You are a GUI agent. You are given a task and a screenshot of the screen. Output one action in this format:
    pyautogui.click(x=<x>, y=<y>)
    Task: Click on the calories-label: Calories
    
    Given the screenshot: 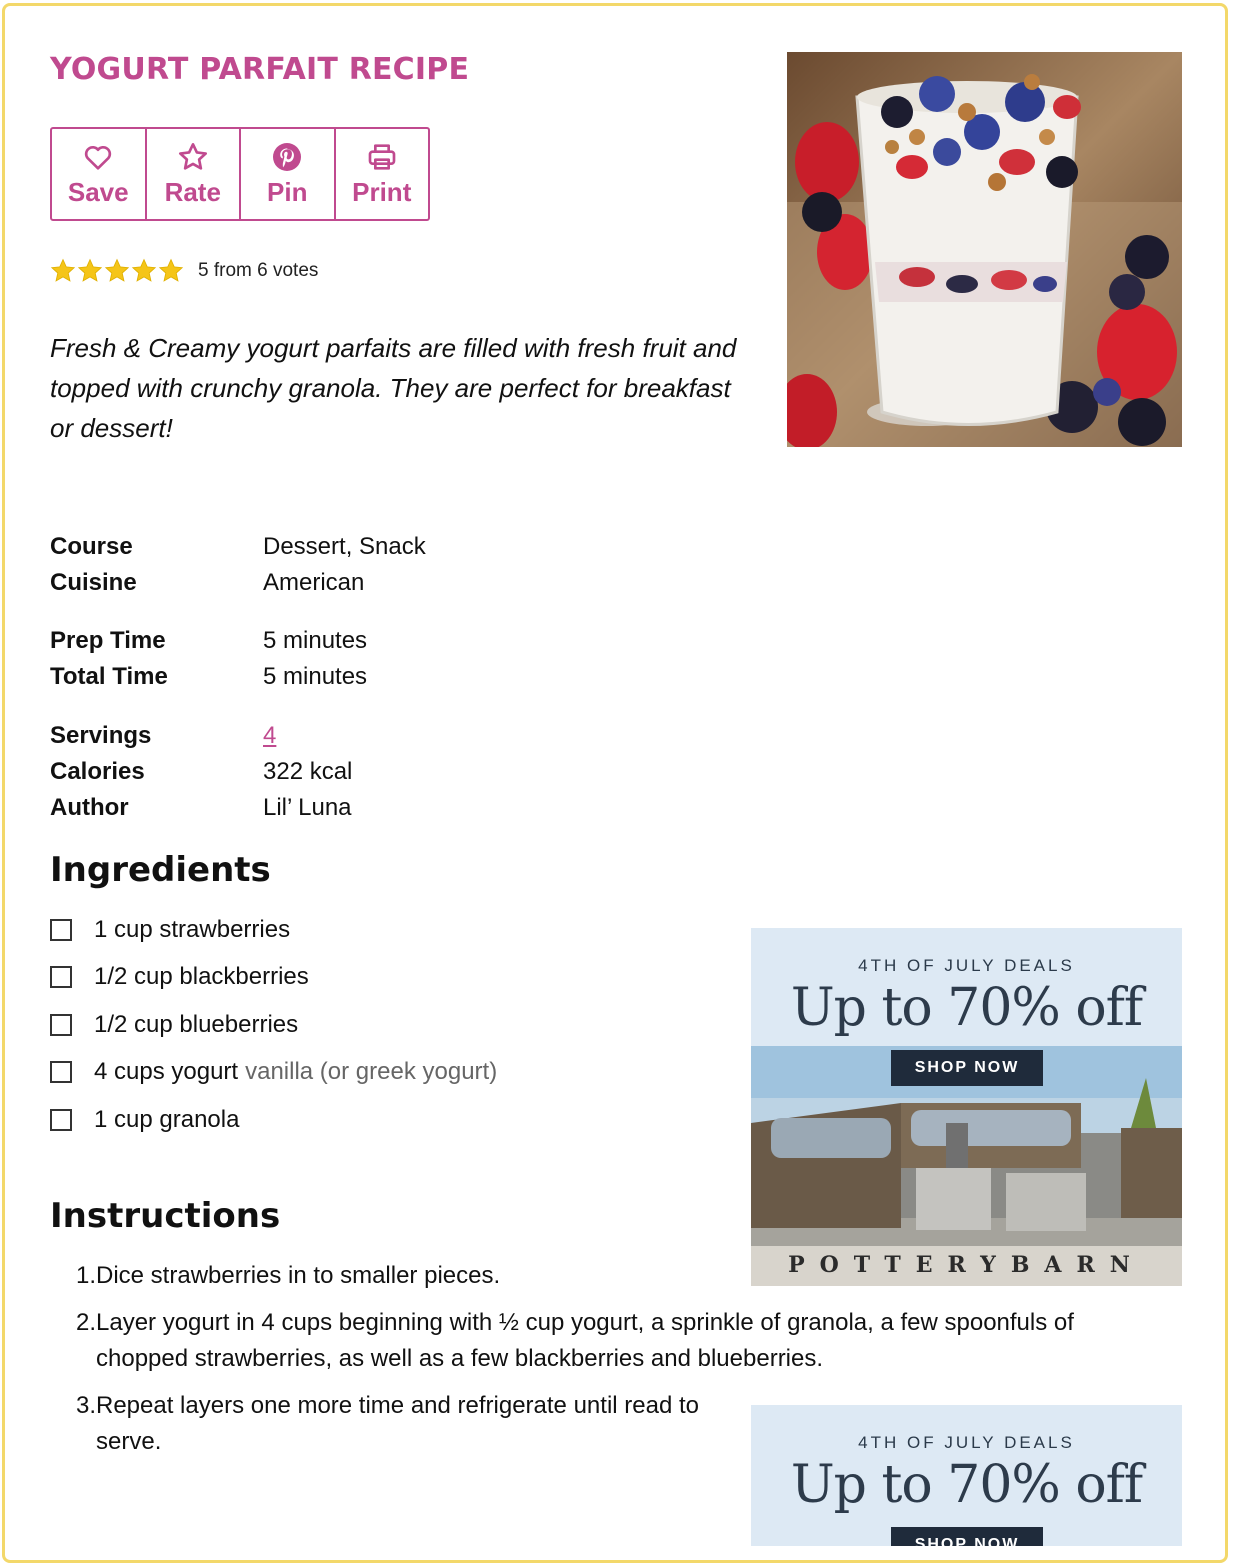 What is the action you would take?
    pyautogui.click(x=97, y=771)
    